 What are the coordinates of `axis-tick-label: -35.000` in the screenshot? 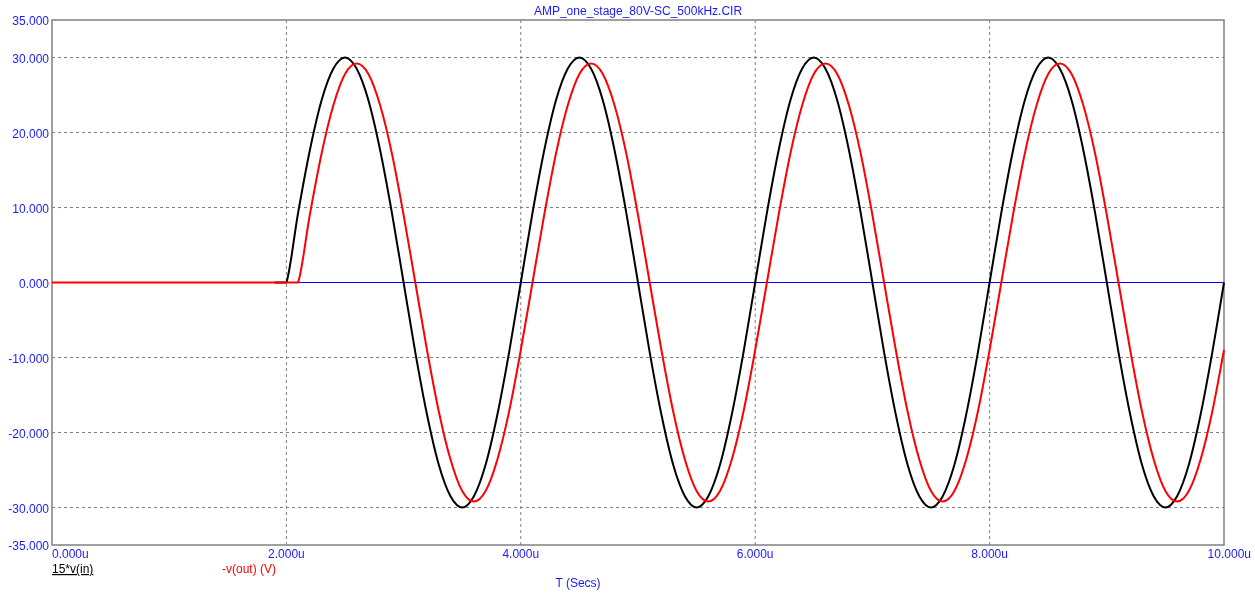 It's located at (28, 546).